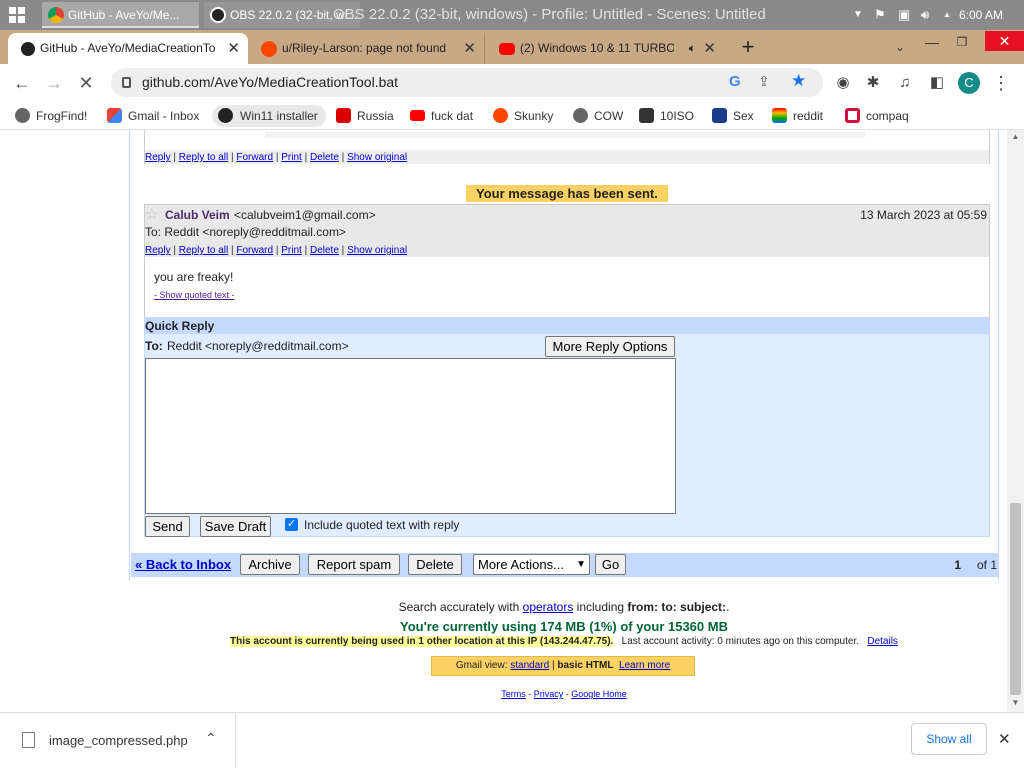 The height and width of the screenshot is (768, 1024). What do you see at coordinates (343, 115) in the screenshot?
I see `flag-icon` at bounding box center [343, 115].